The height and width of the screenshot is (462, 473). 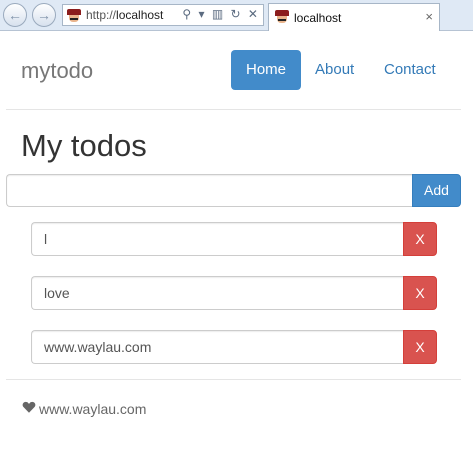 I want to click on nav-home: Home, so click(x=266, y=70).